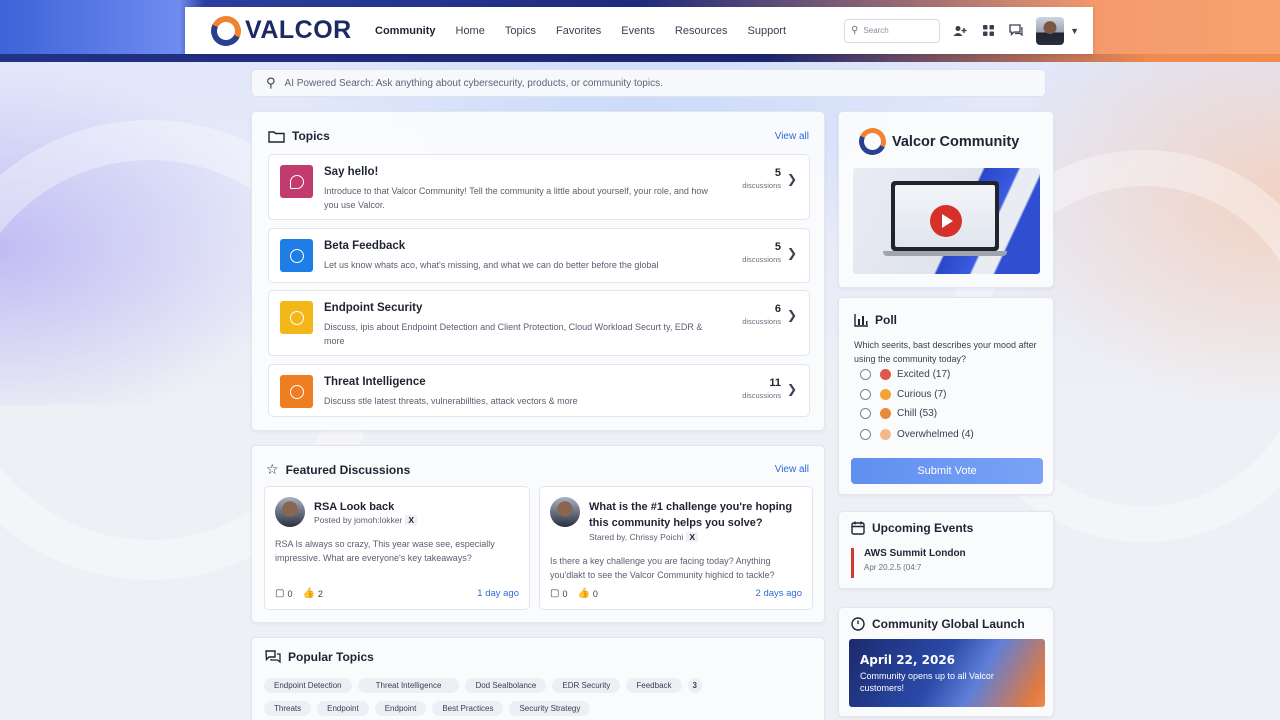 The height and width of the screenshot is (720, 1280). Describe the element at coordinates (308, 593) in the screenshot. I see `thumbs-up-icon: 👍` at that location.